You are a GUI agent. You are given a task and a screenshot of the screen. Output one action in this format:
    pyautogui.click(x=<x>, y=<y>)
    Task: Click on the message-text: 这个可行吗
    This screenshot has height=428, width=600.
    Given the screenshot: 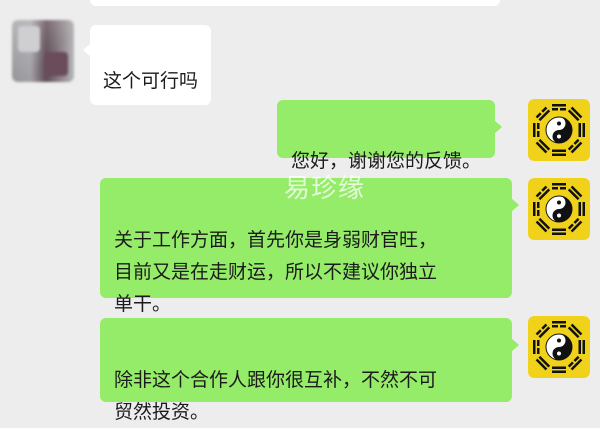 What is the action you would take?
    pyautogui.click(x=151, y=81)
    